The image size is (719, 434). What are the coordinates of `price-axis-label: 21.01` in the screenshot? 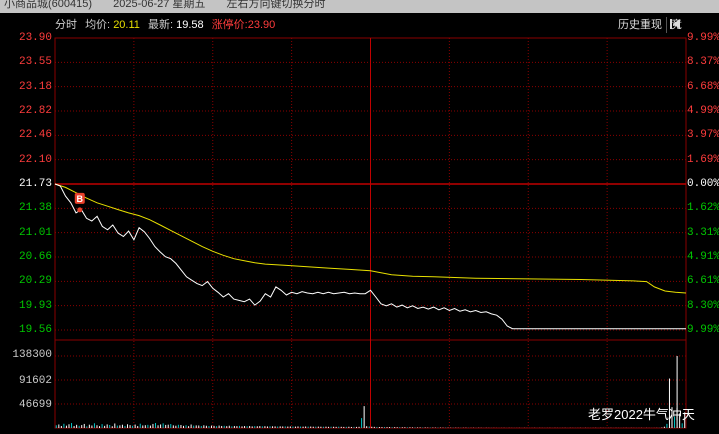 It's located at (35, 232).